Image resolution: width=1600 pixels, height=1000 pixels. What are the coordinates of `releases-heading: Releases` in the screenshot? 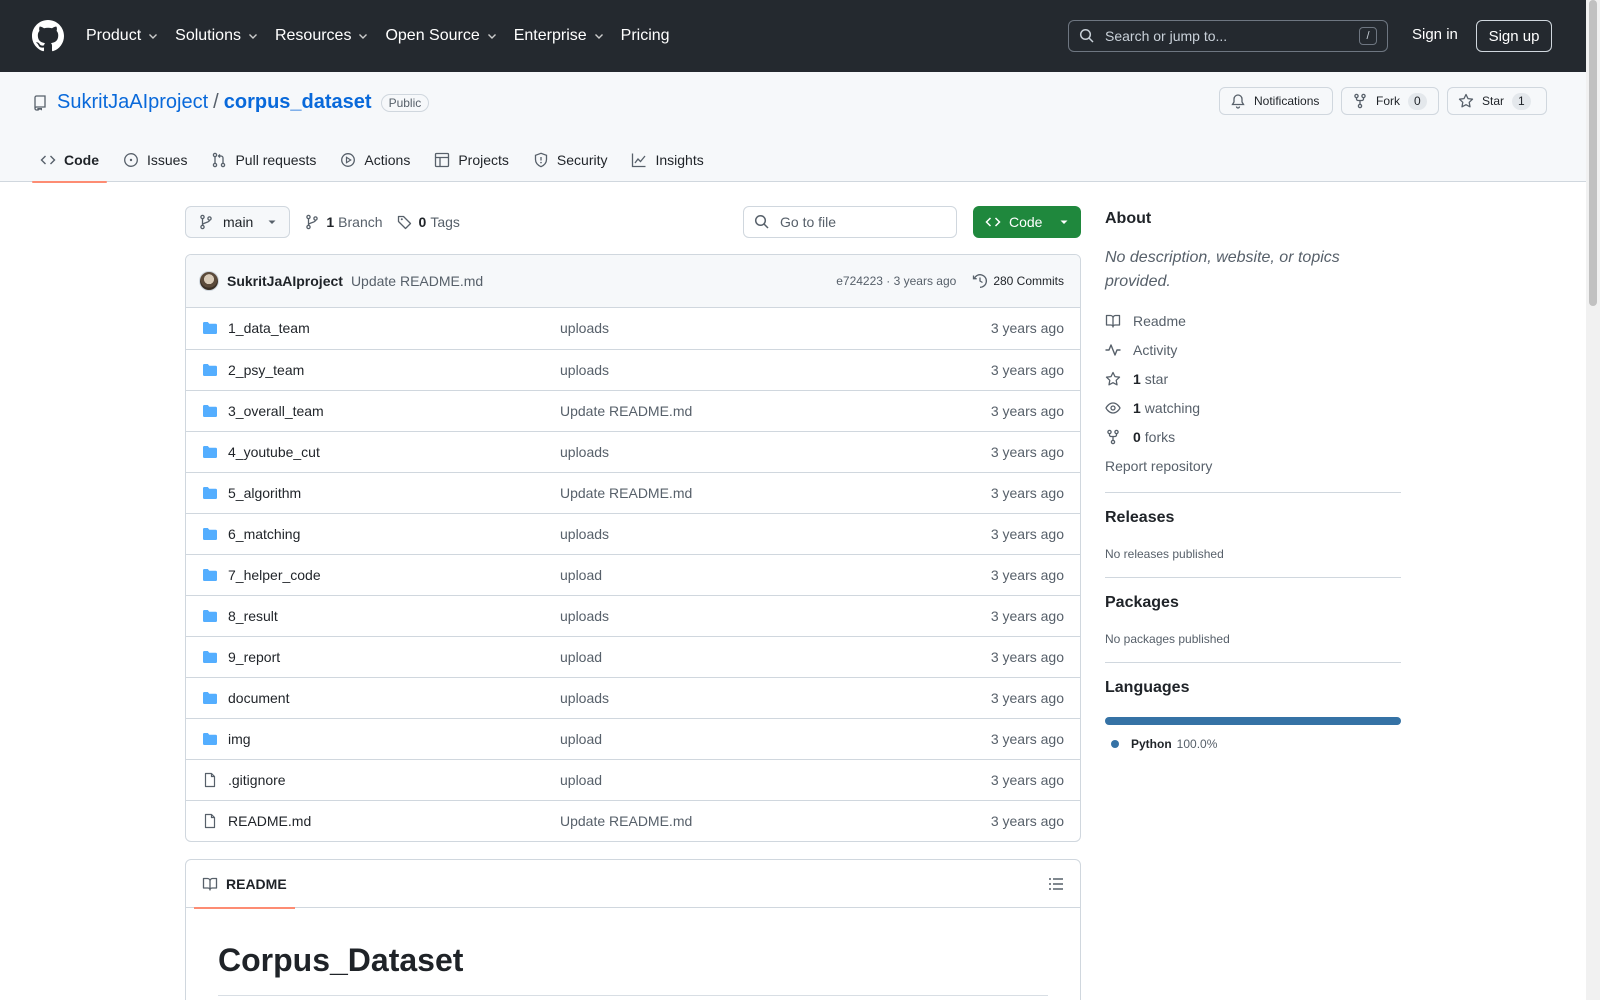 It's located at (1253, 518).